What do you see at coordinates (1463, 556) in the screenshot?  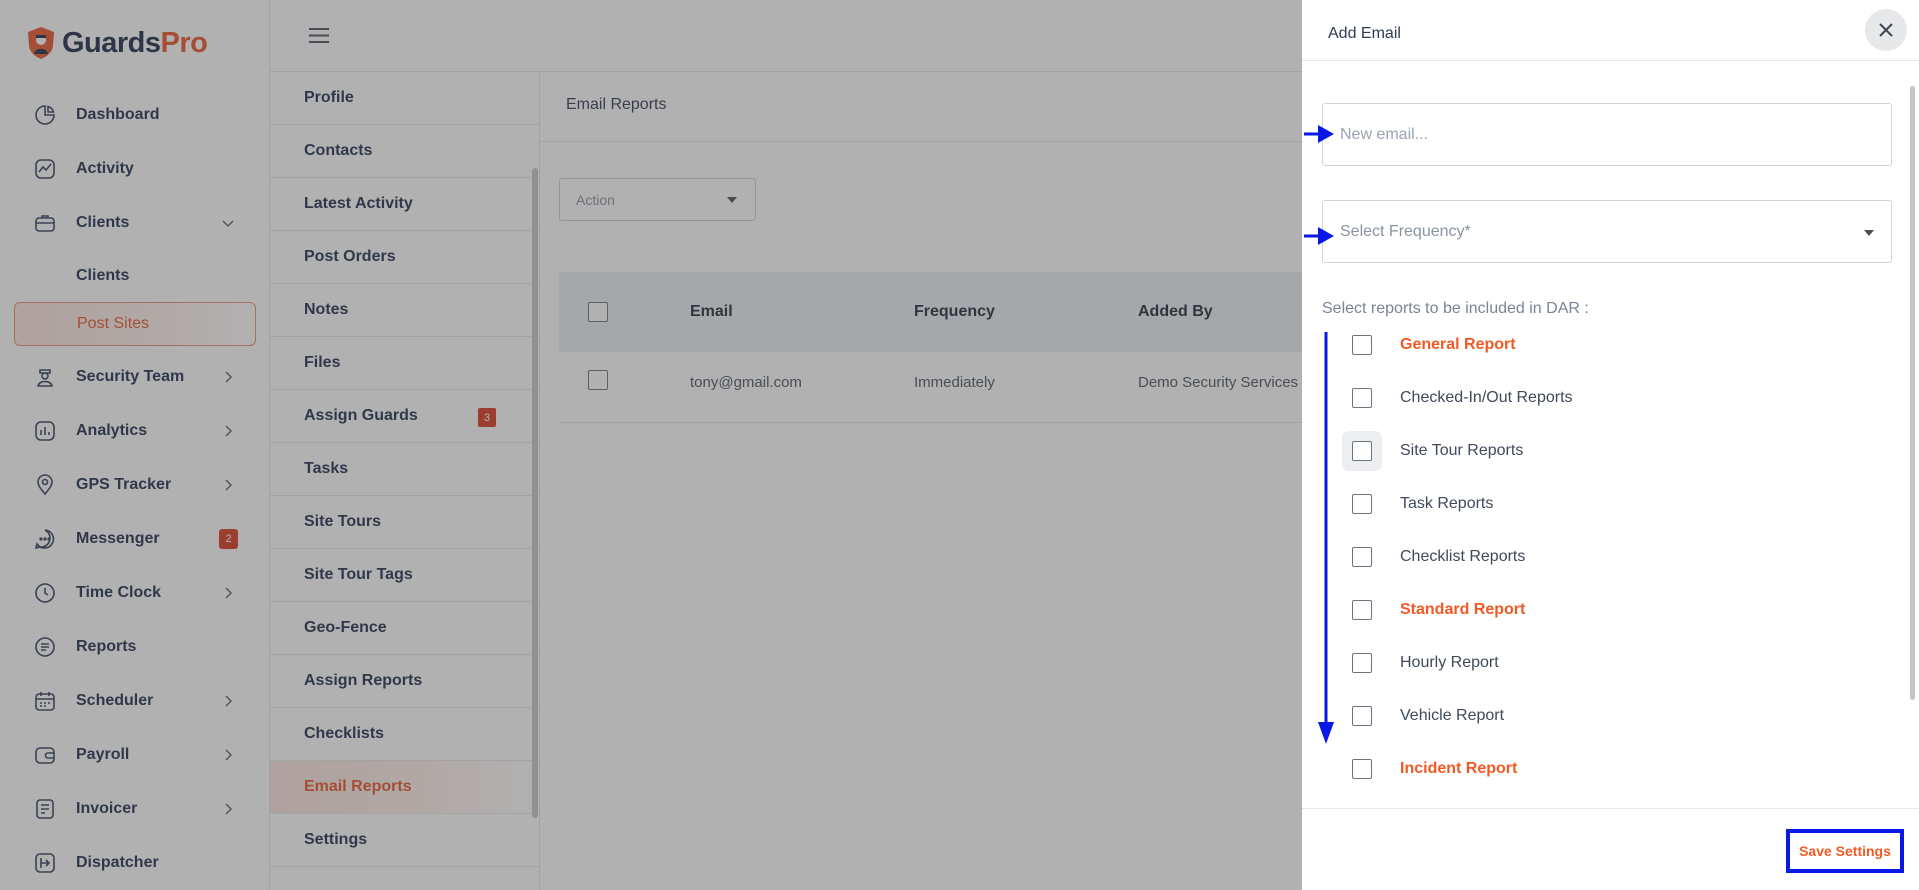 I see `report-label: Checklist Reports` at bounding box center [1463, 556].